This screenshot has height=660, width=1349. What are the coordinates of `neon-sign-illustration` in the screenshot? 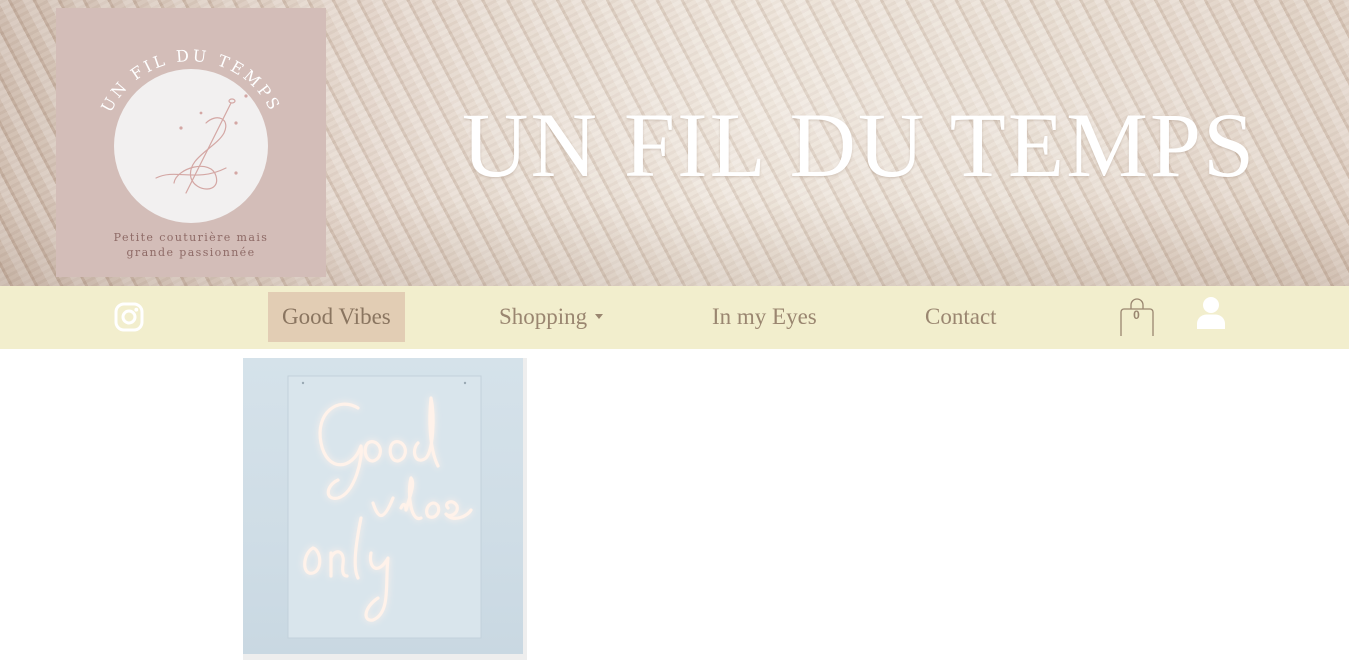 It's located at (384, 507).